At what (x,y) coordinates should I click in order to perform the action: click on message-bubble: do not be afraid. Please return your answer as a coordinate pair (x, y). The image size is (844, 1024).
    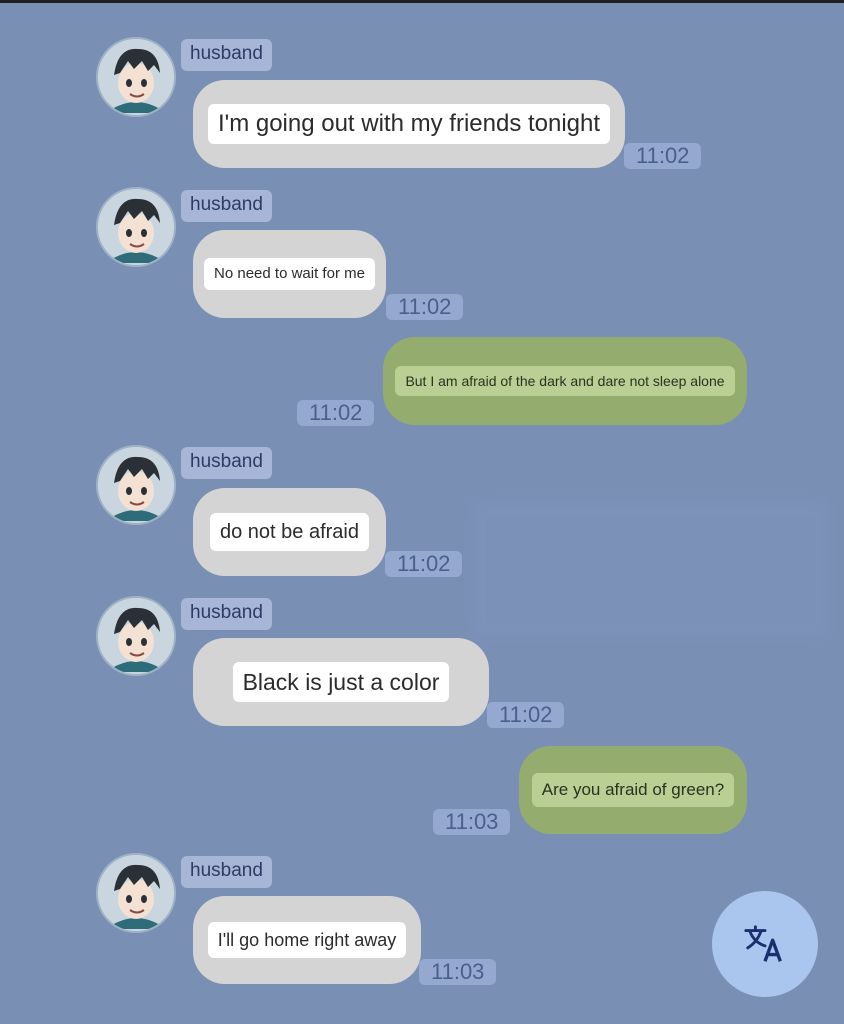
    Looking at the image, I should click on (289, 532).